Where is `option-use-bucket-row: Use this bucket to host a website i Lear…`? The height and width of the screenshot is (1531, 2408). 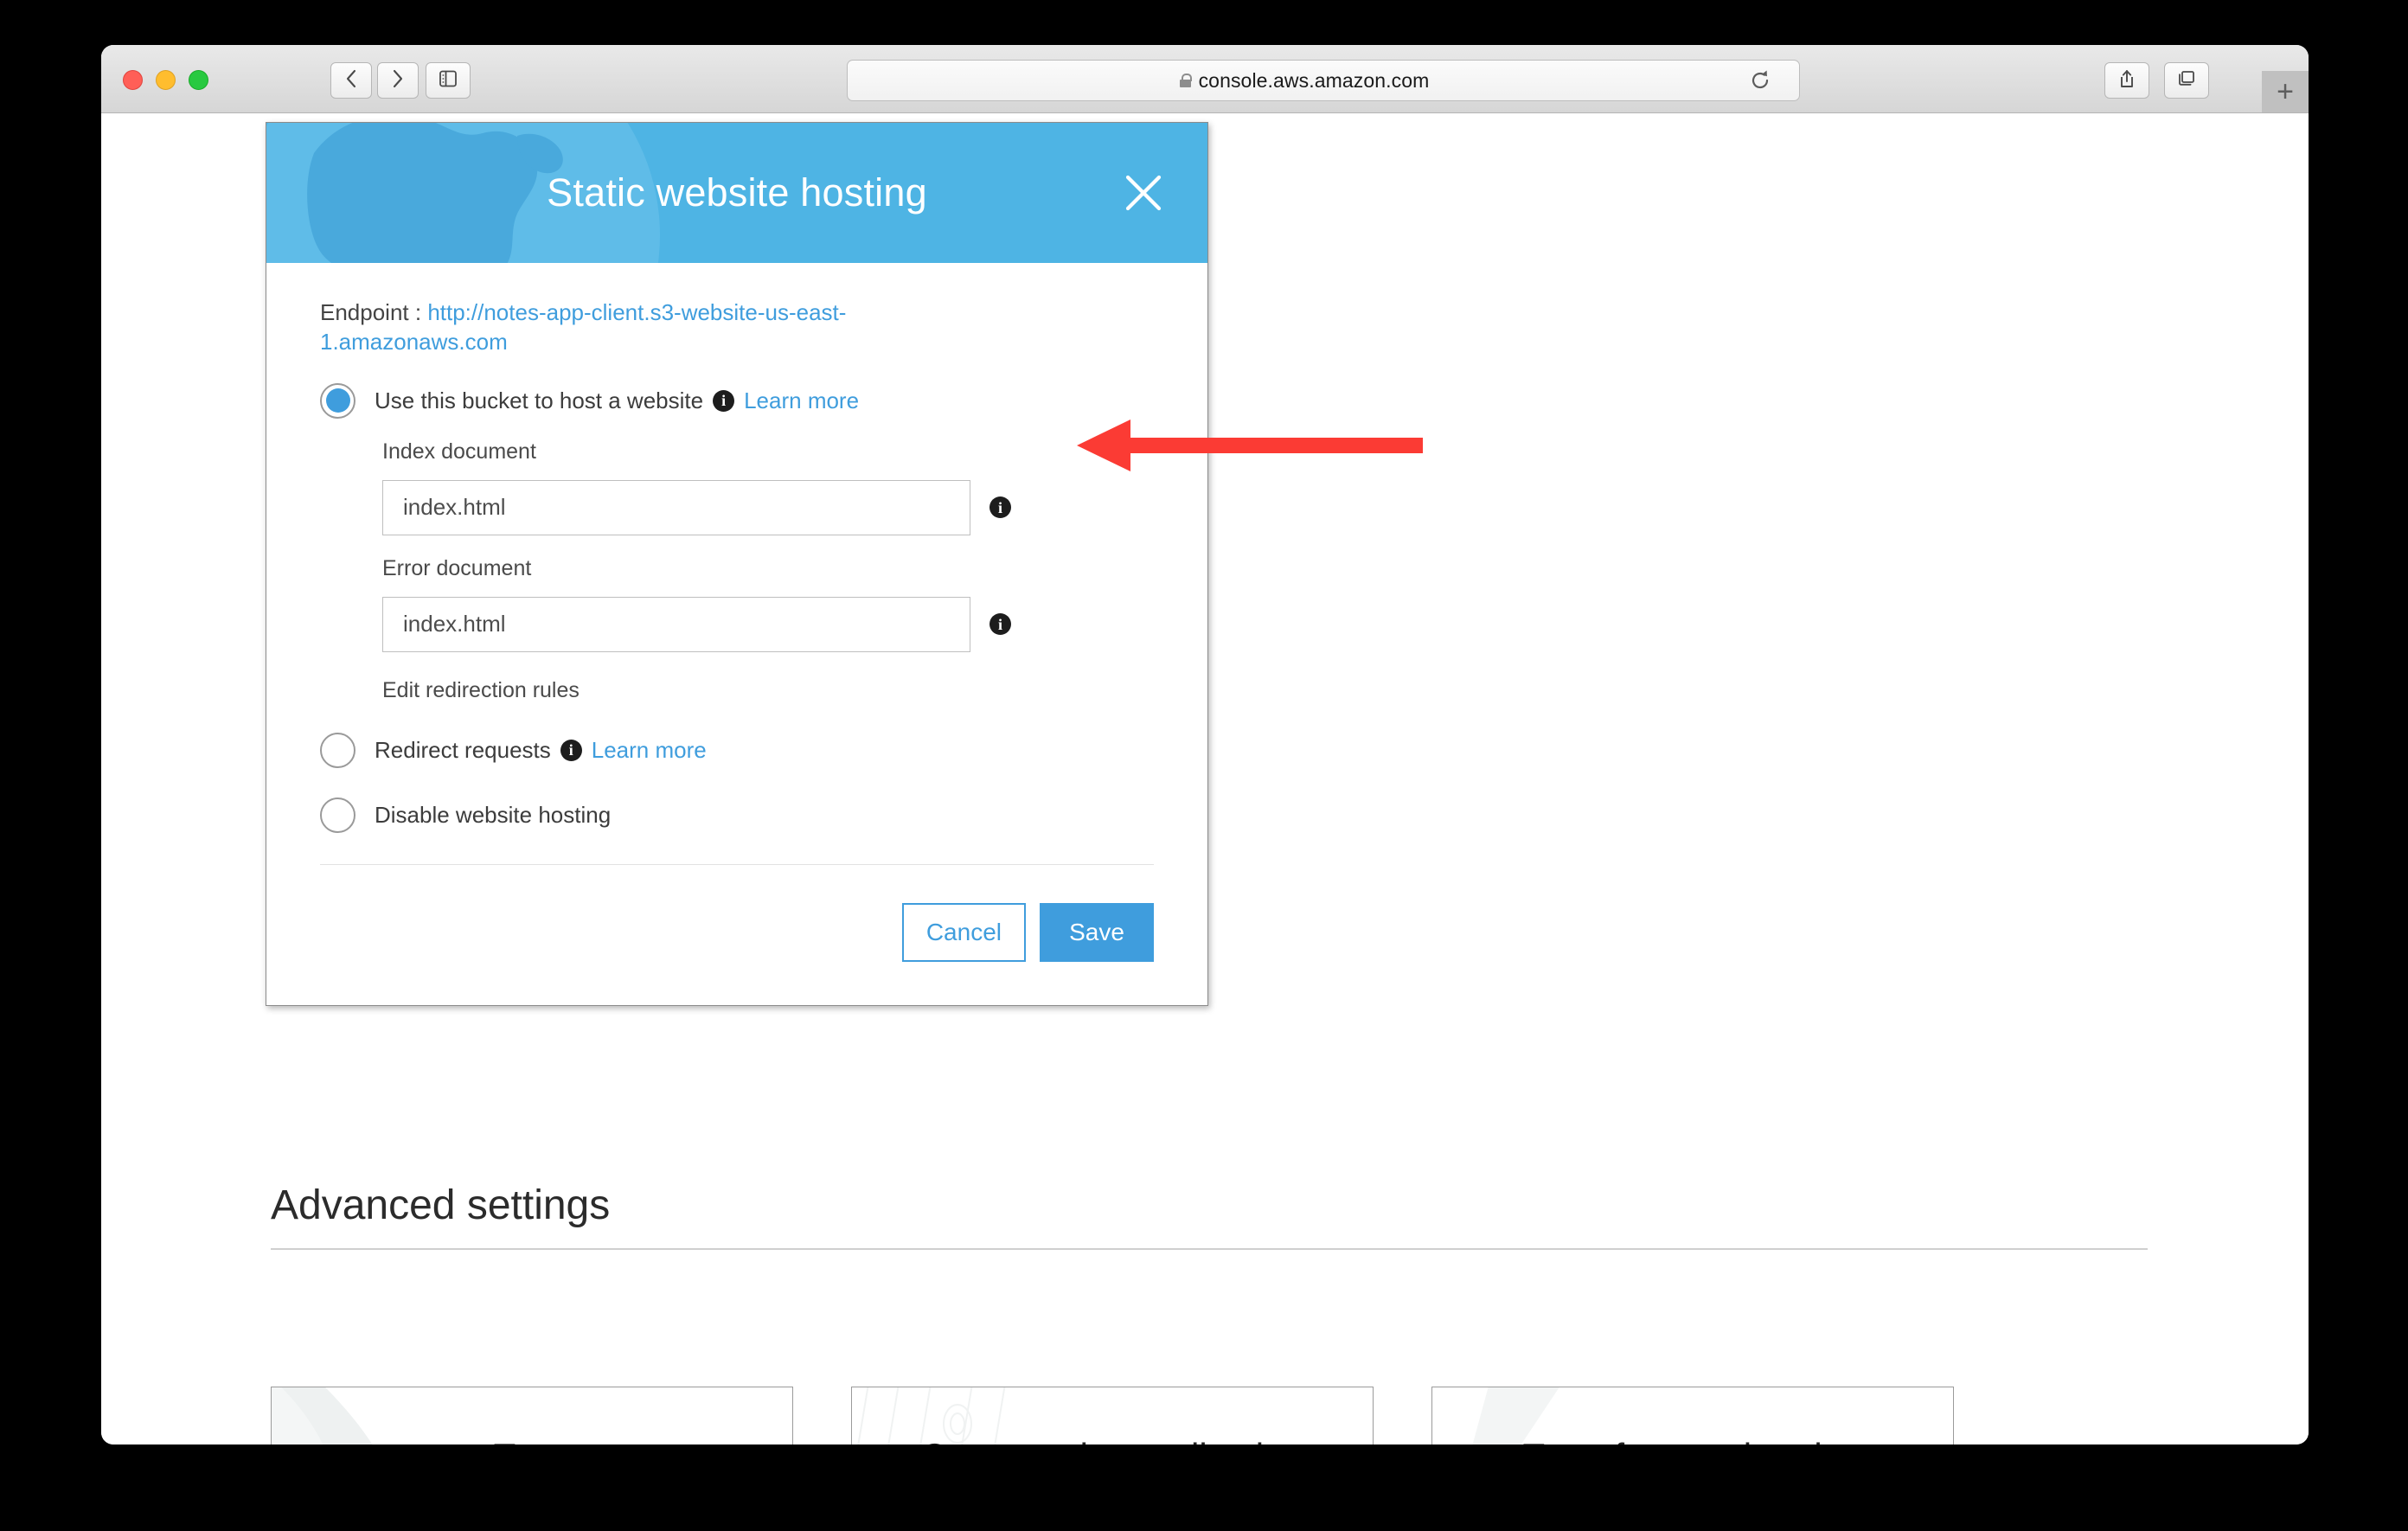
option-use-bucket-row: Use this bucket to host a website i Lear… is located at coordinates (737, 400).